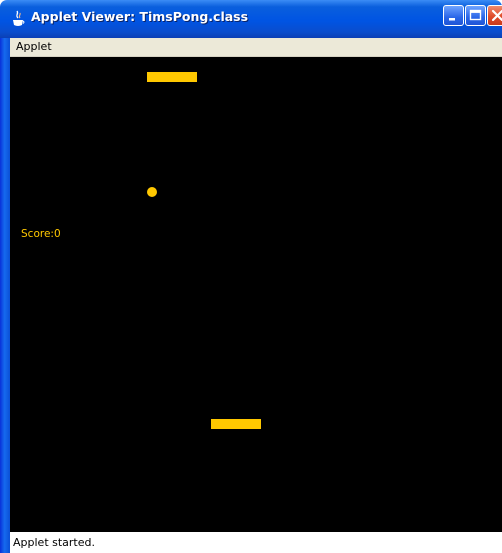 This screenshot has height=553, width=502. I want to click on menu-bar: Applet, so click(256, 47).